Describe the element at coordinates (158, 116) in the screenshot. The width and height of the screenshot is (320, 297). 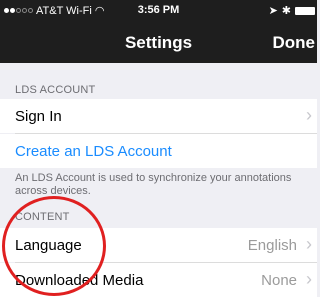
I see `sign-in-cell: Sign In ›` at that location.